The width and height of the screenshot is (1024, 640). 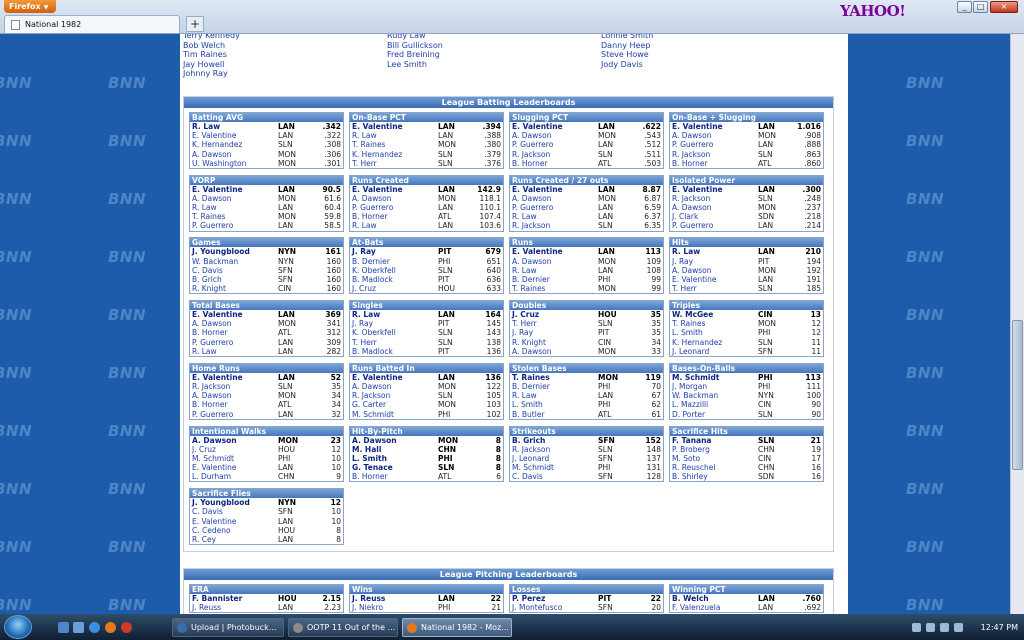 I want to click on internet-explorer-icon, so click(x=94, y=627).